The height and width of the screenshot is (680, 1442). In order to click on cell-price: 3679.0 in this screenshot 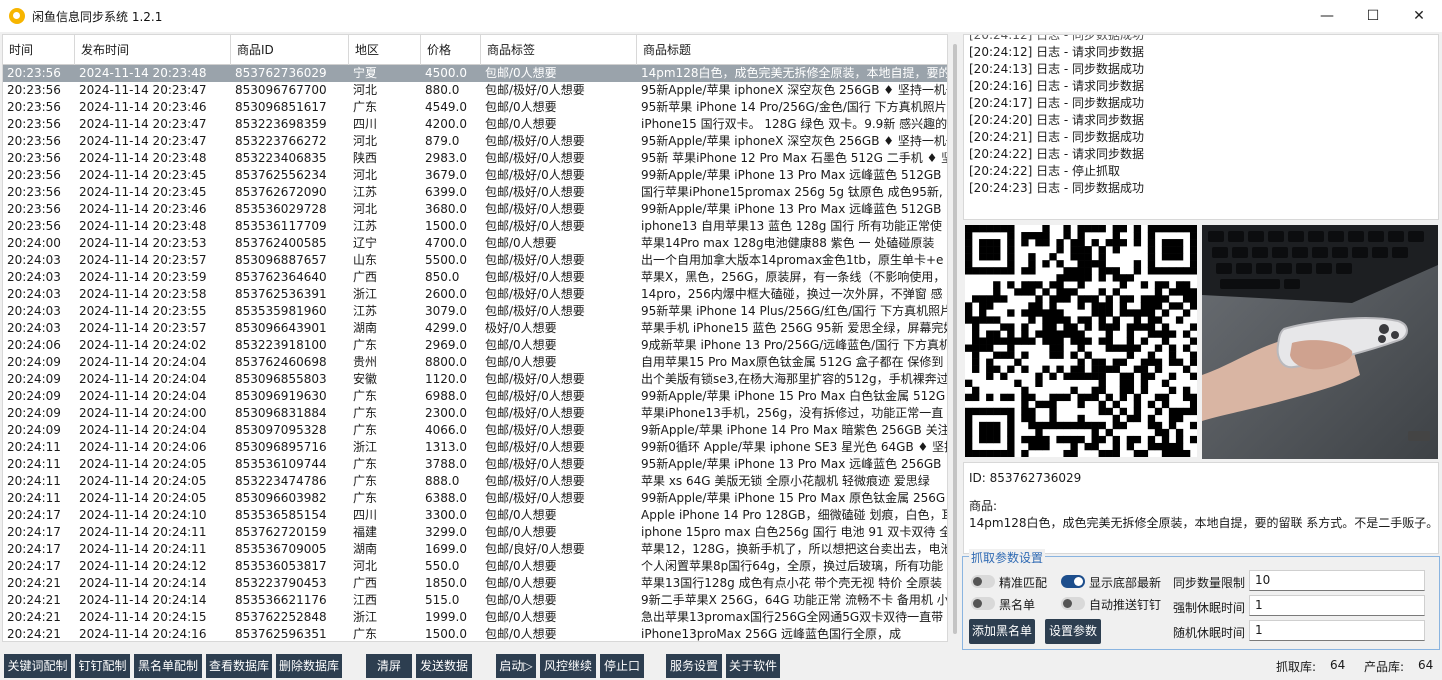, I will do `click(446, 175)`.